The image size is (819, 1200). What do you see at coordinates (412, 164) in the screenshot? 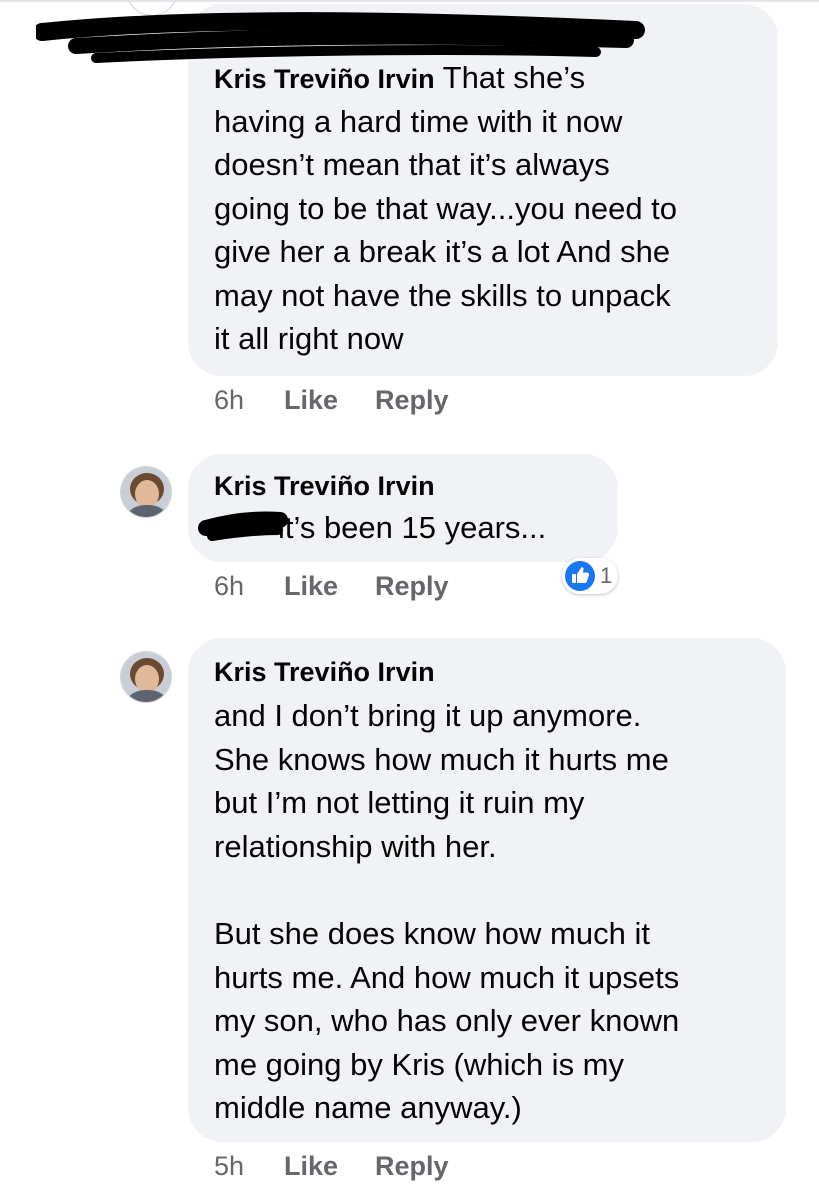
I see `comment-1-line: doesn’t mean that it’s always` at bounding box center [412, 164].